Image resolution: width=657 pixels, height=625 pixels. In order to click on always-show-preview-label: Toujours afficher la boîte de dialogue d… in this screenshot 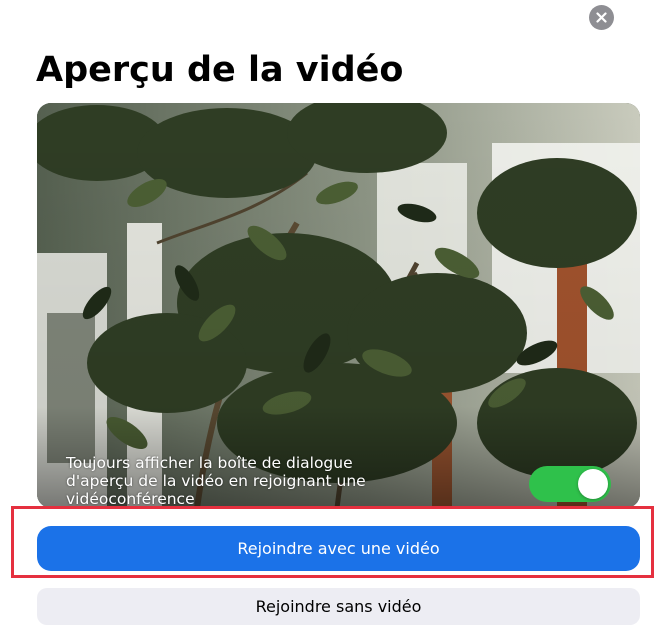, I will do `click(286, 481)`.